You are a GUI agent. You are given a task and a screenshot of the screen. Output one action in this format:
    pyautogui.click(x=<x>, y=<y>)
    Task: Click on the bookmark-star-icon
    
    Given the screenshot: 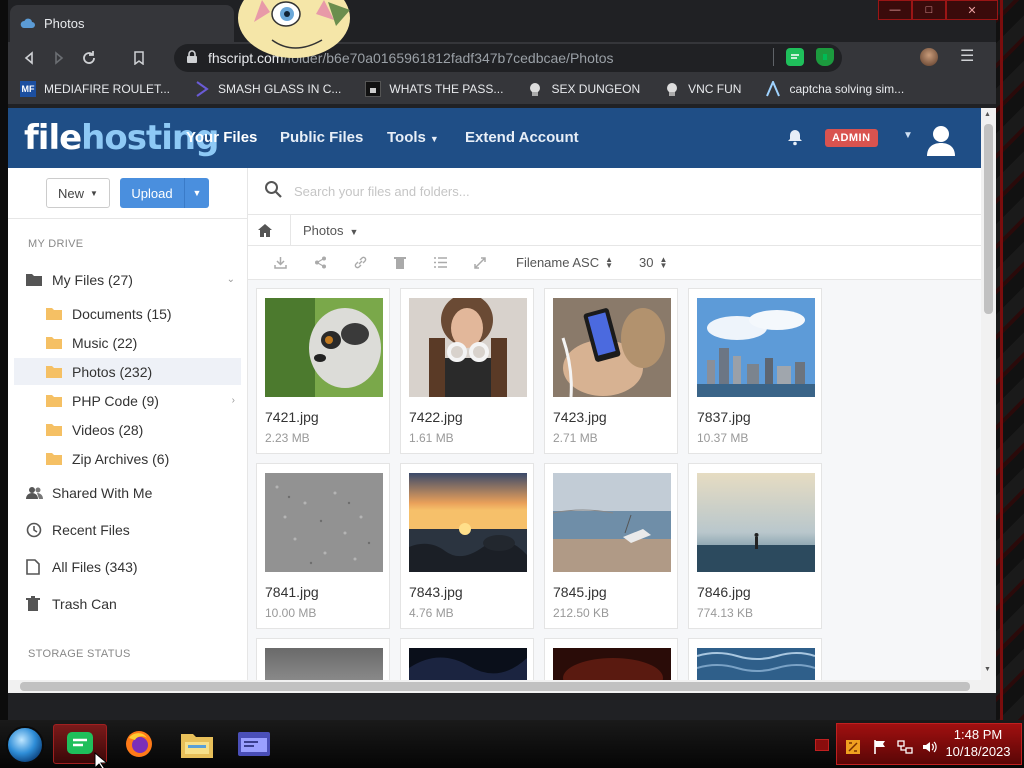 What is the action you would take?
    pyautogui.click(x=139, y=58)
    